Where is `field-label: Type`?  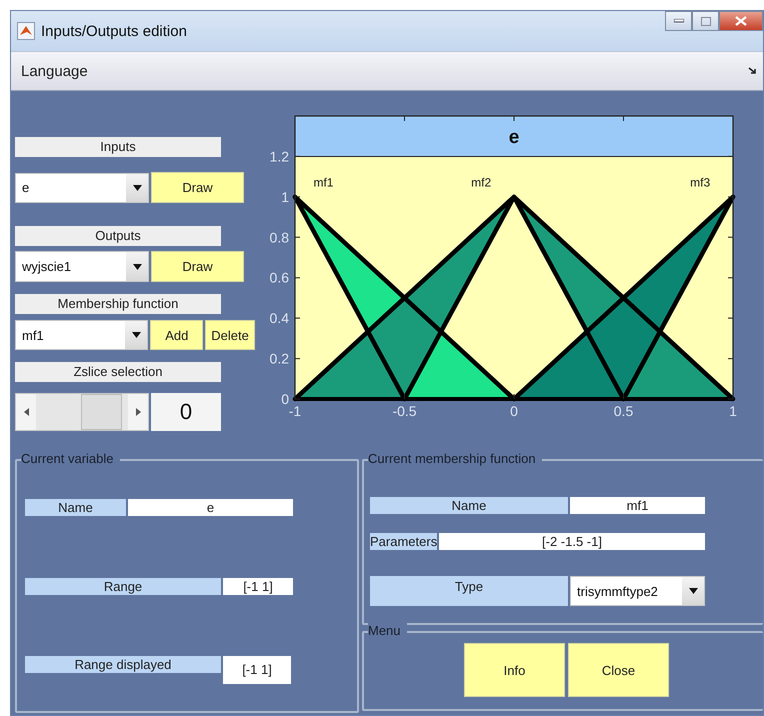
field-label: Type is located at coordinates (469, 591).